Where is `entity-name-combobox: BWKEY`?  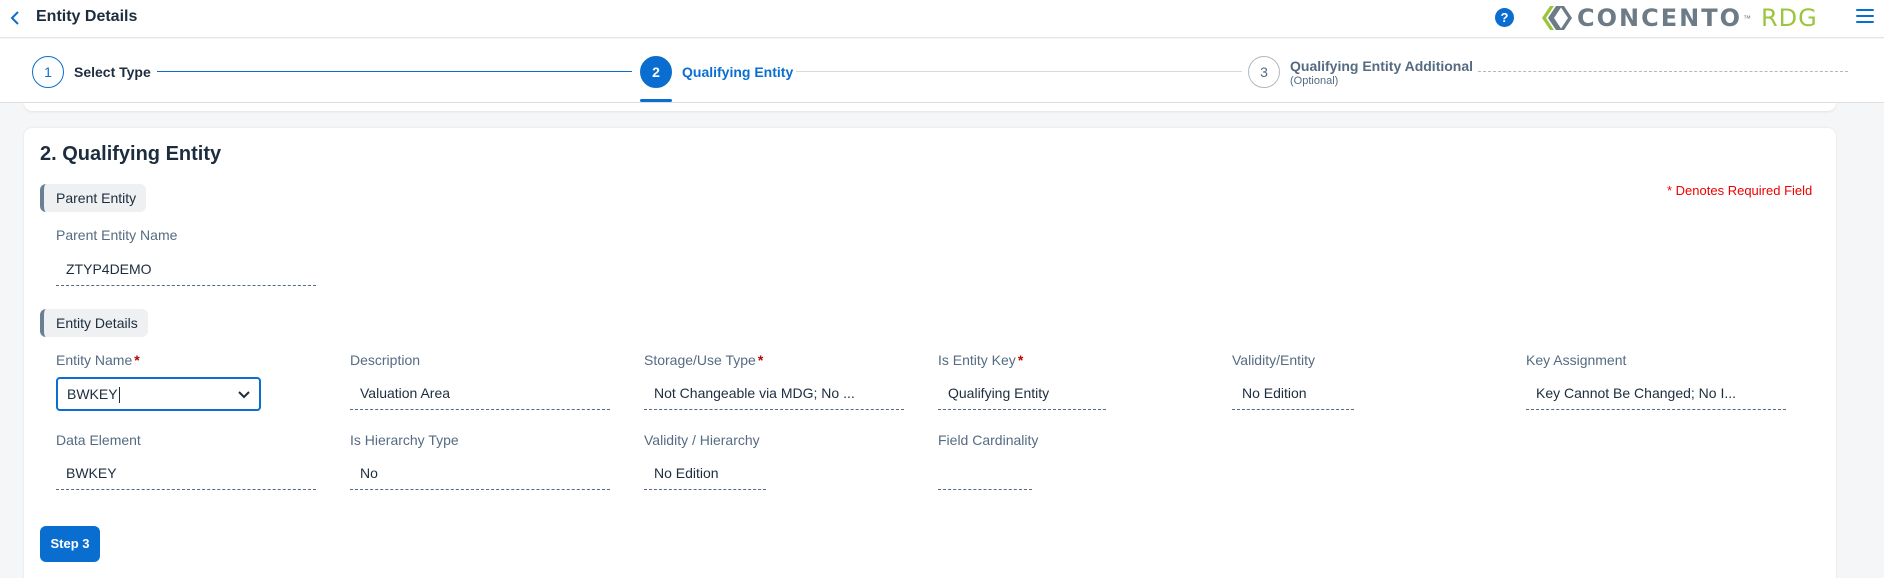 entity-name-combobox: BWKEY is located at coordinates (158, 394).